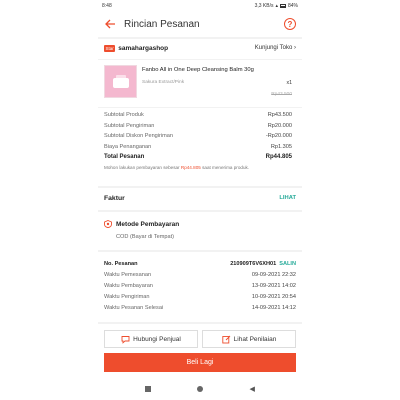  I want to click on contact-seller-label: Hubungi Penjual, so click(157, 339).